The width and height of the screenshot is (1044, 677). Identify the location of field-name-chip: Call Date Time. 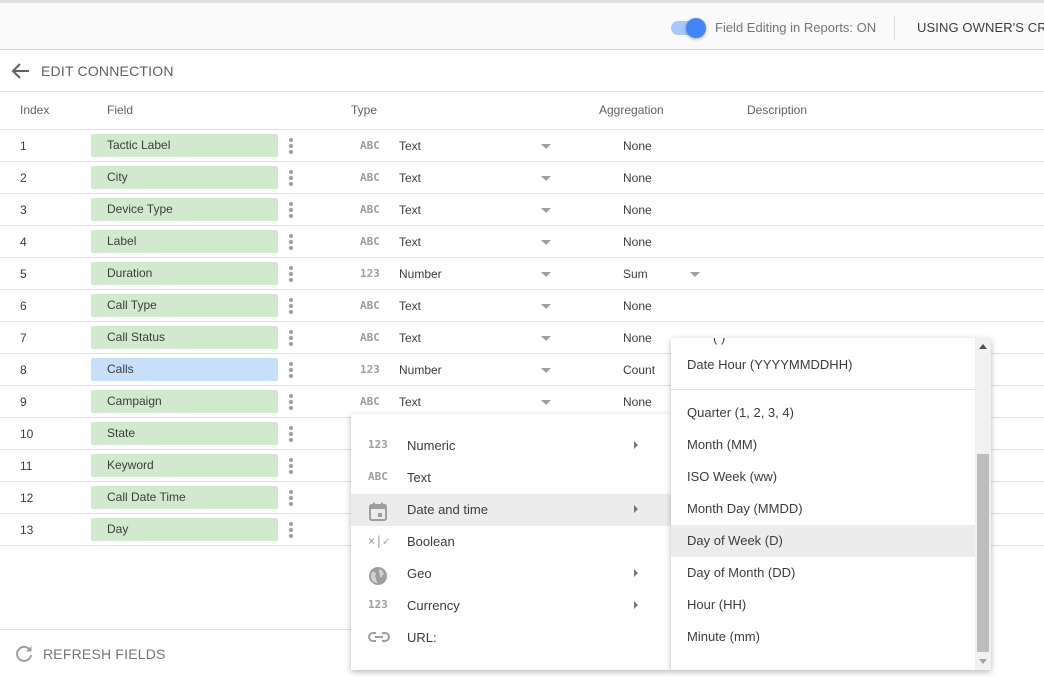
(184, 497).